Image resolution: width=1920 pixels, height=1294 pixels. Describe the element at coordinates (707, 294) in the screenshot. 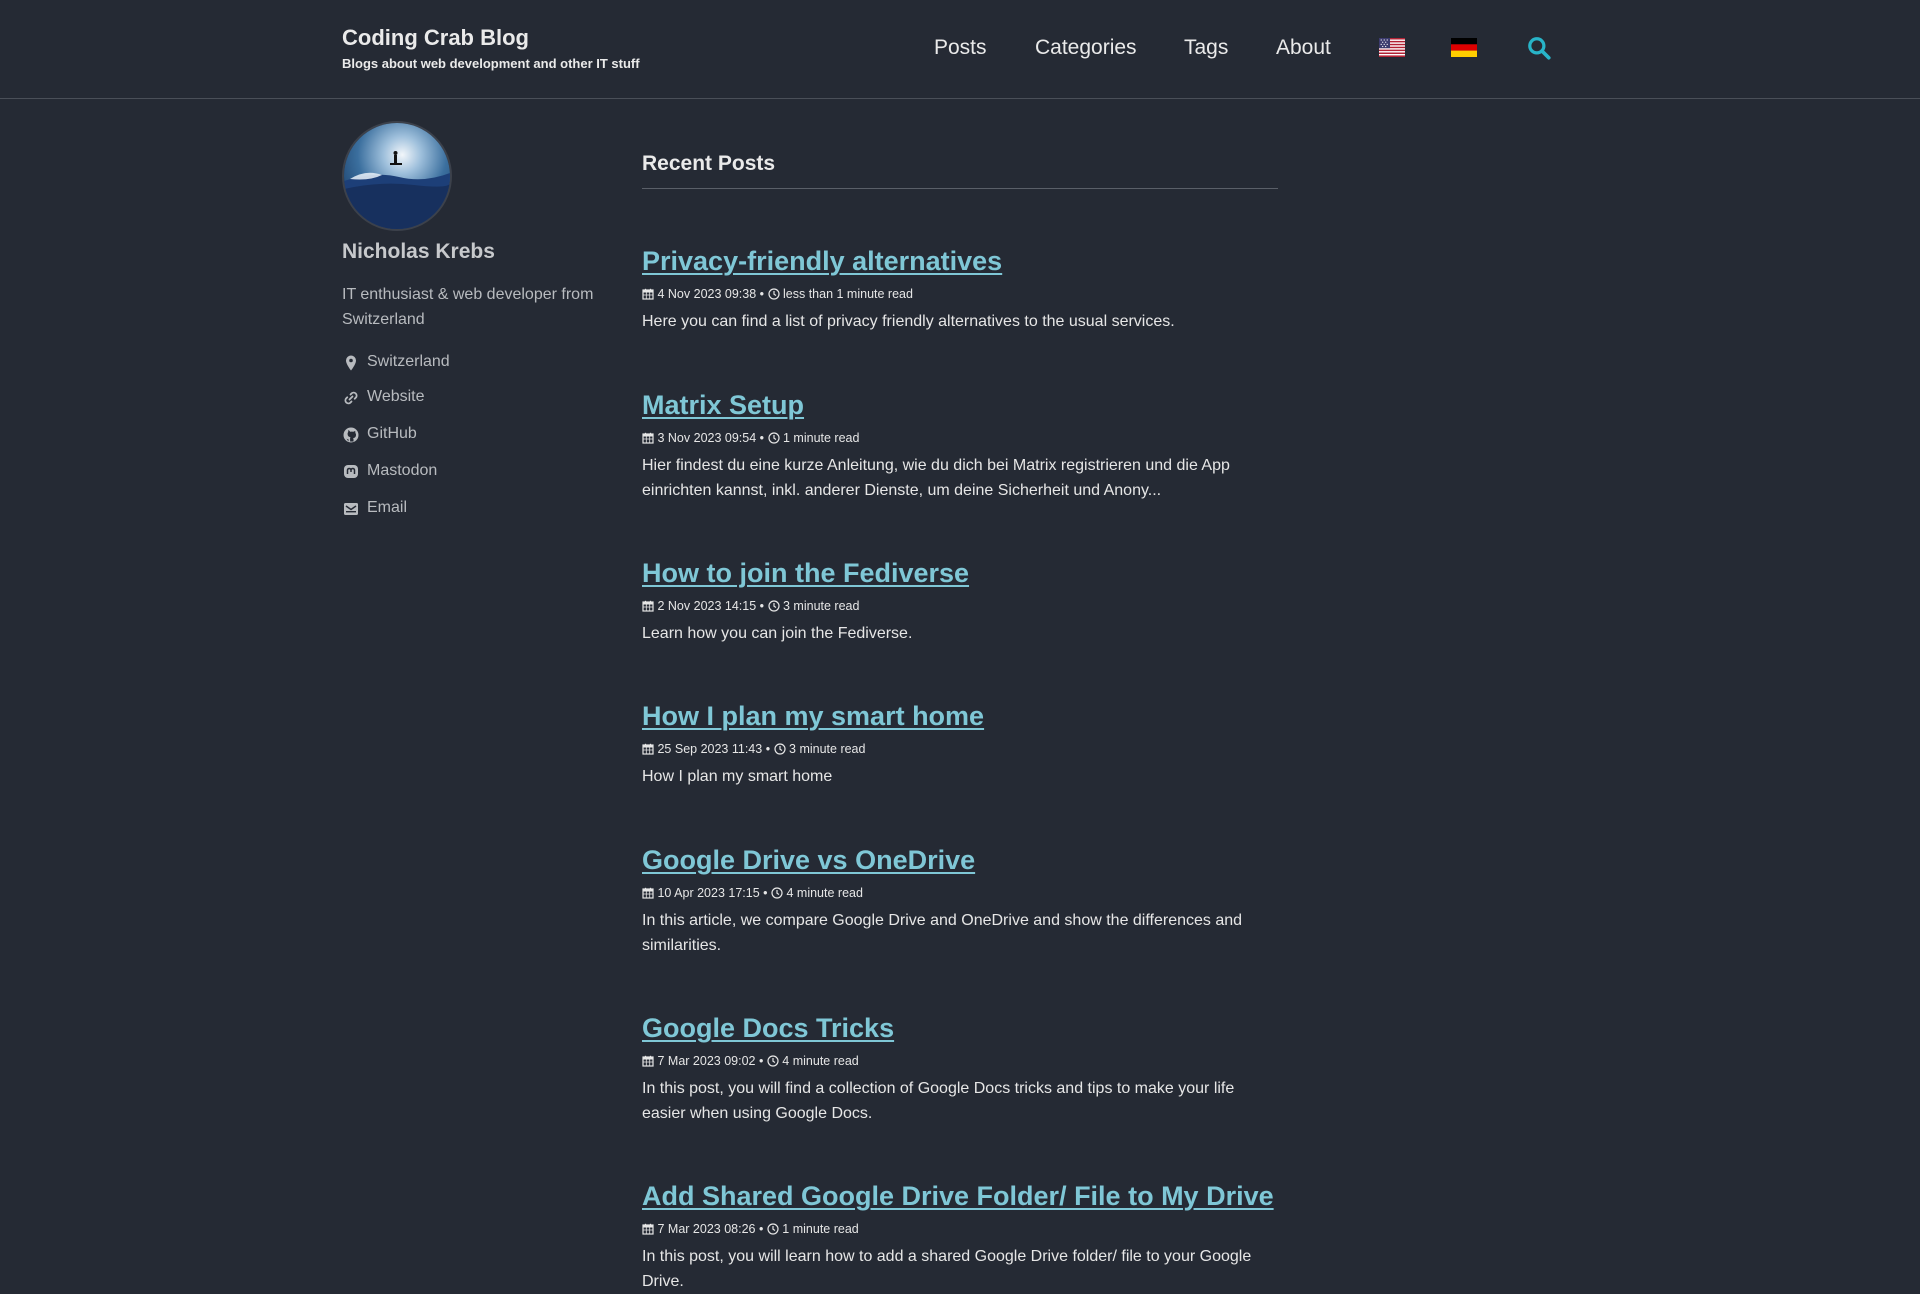

I see `post-date: 4 Nov 2023 09:38` at that location.